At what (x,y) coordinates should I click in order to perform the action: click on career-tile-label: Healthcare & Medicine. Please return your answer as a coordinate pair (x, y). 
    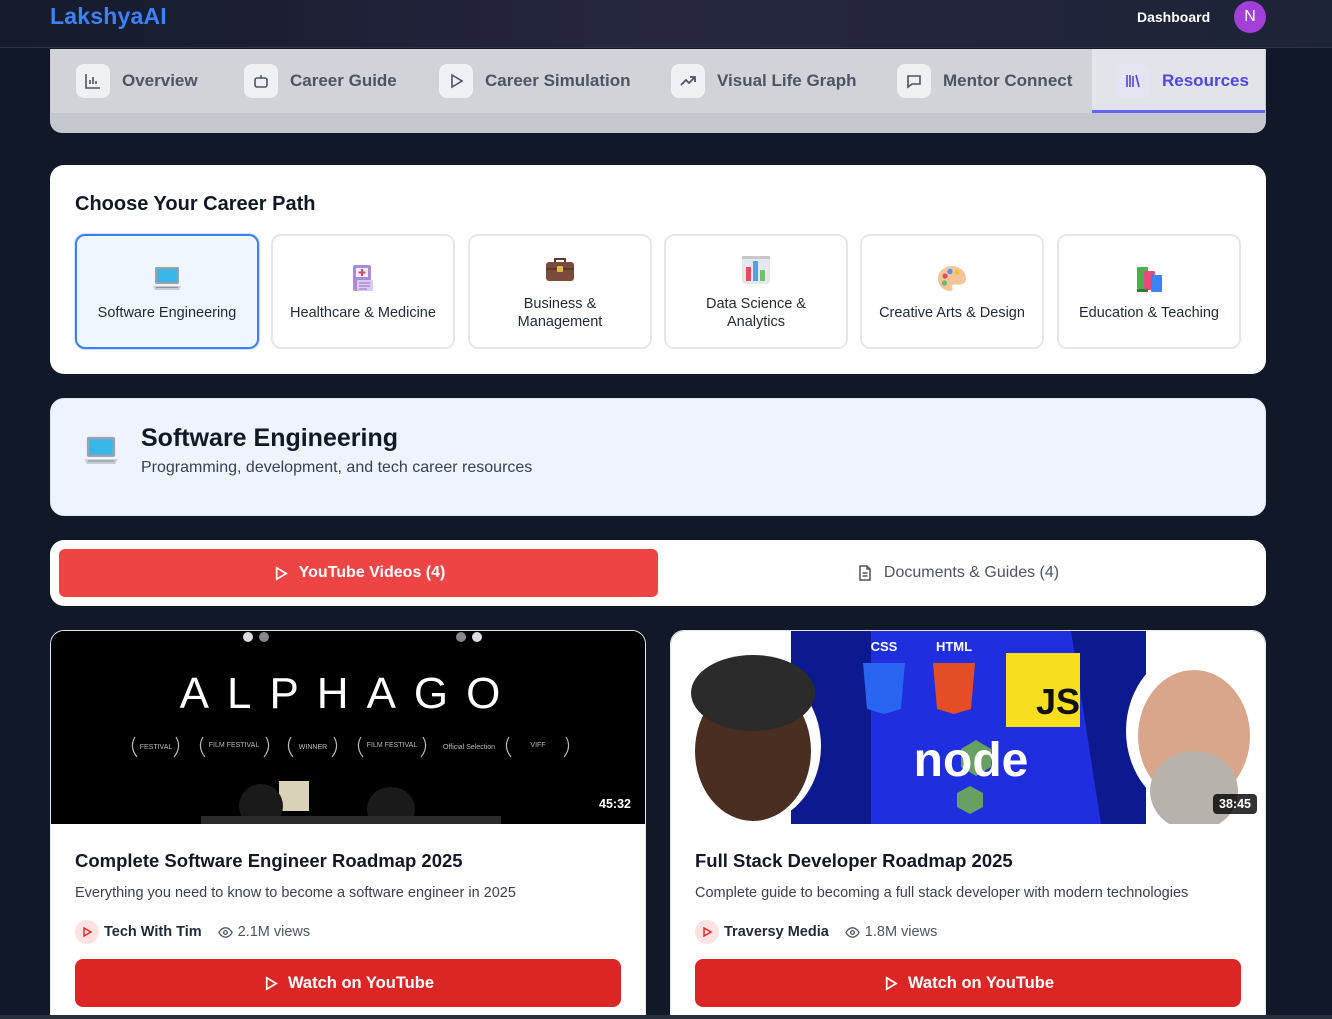
    Looking at the image, I should click on (363, 312).